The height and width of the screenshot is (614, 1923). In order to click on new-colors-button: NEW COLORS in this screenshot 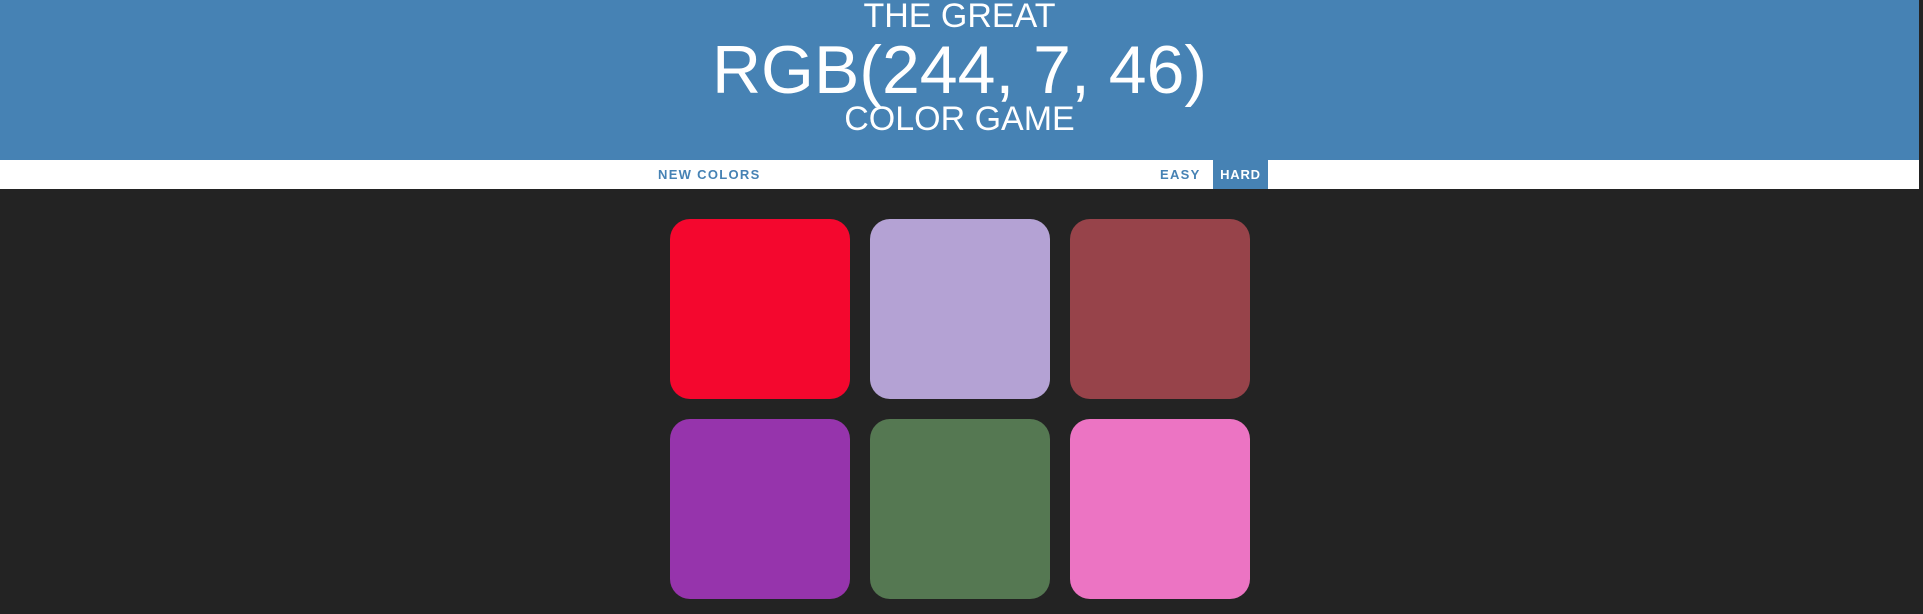, I will do `click(709, 174)`.